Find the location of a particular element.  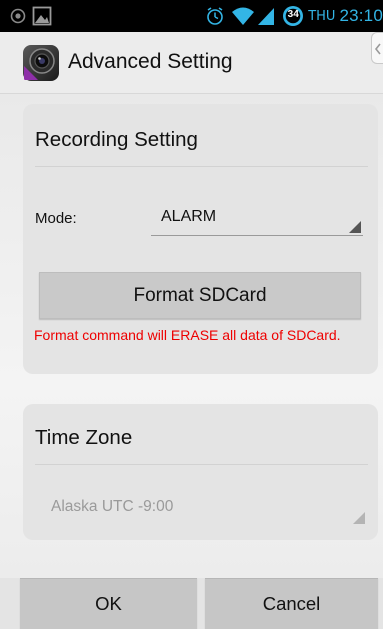

mode-value: ALARM is located at coordinates (189, 216).